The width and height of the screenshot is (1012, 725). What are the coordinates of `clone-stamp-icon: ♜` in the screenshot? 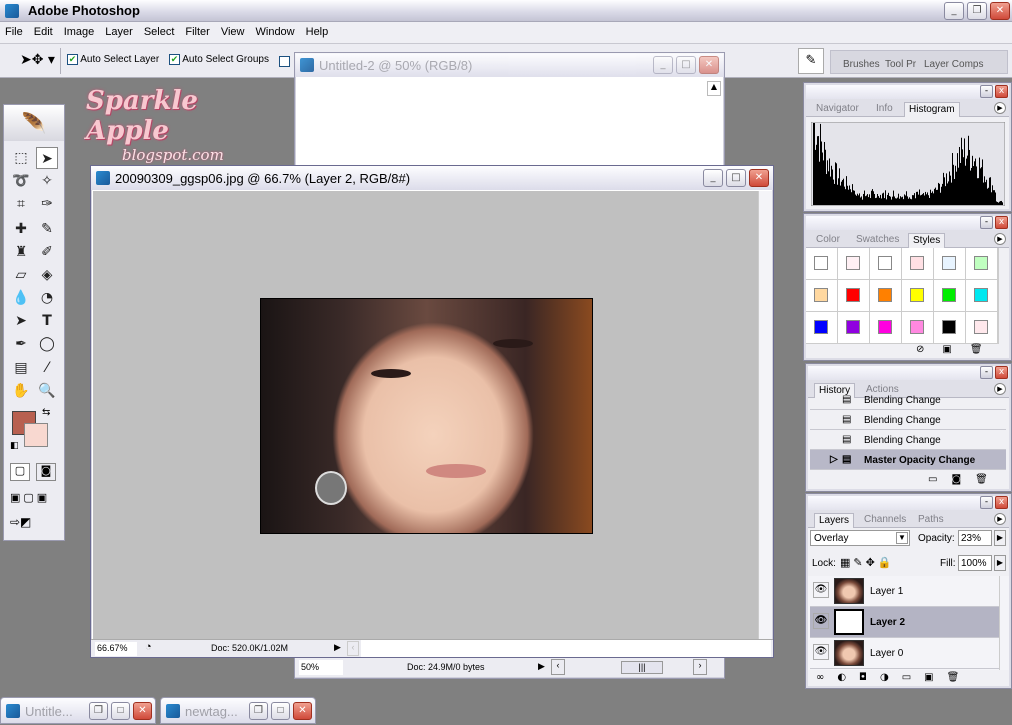 It's located at (21, 252).